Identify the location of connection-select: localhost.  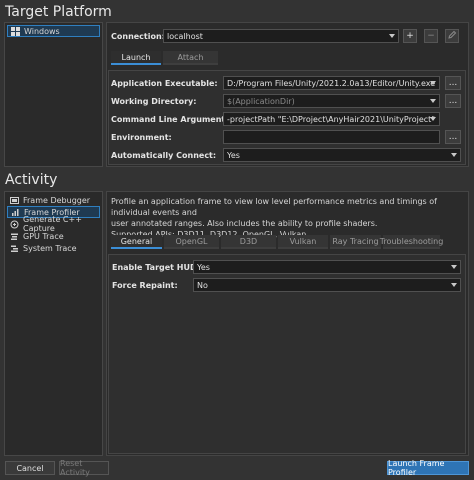
(281, 36).